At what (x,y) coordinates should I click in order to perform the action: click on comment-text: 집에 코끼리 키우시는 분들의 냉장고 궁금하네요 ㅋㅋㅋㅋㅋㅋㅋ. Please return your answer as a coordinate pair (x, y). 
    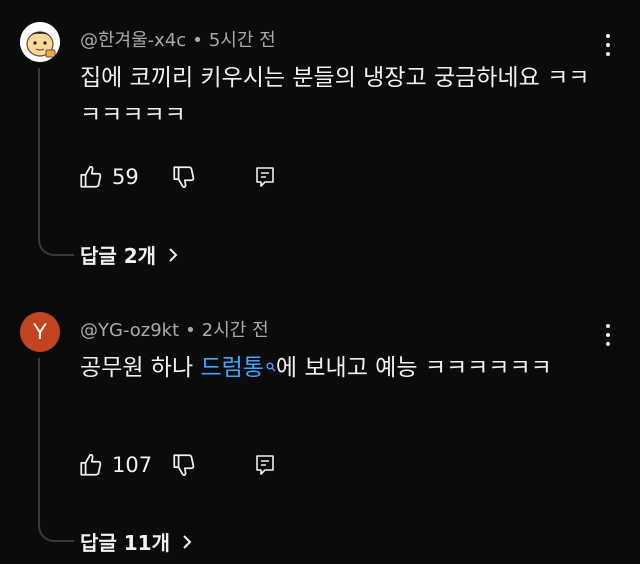
    Looking at the image, I should click on (335, 96).